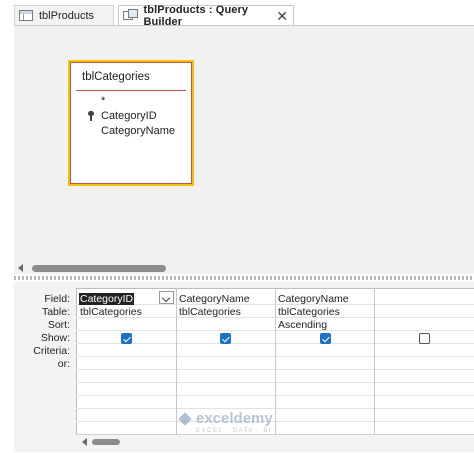 This screenshot has height=453, width=474. Describe the element at coordinates (103, 101) in the screenshot. I see `field-list-item-all: *` at that location.